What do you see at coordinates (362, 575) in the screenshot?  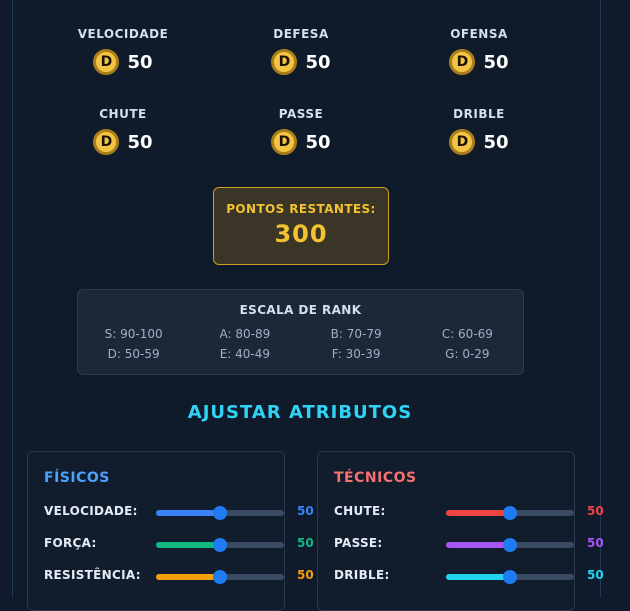 I see `slider-label: DRIBLE:` at bounding box center [362, 575].